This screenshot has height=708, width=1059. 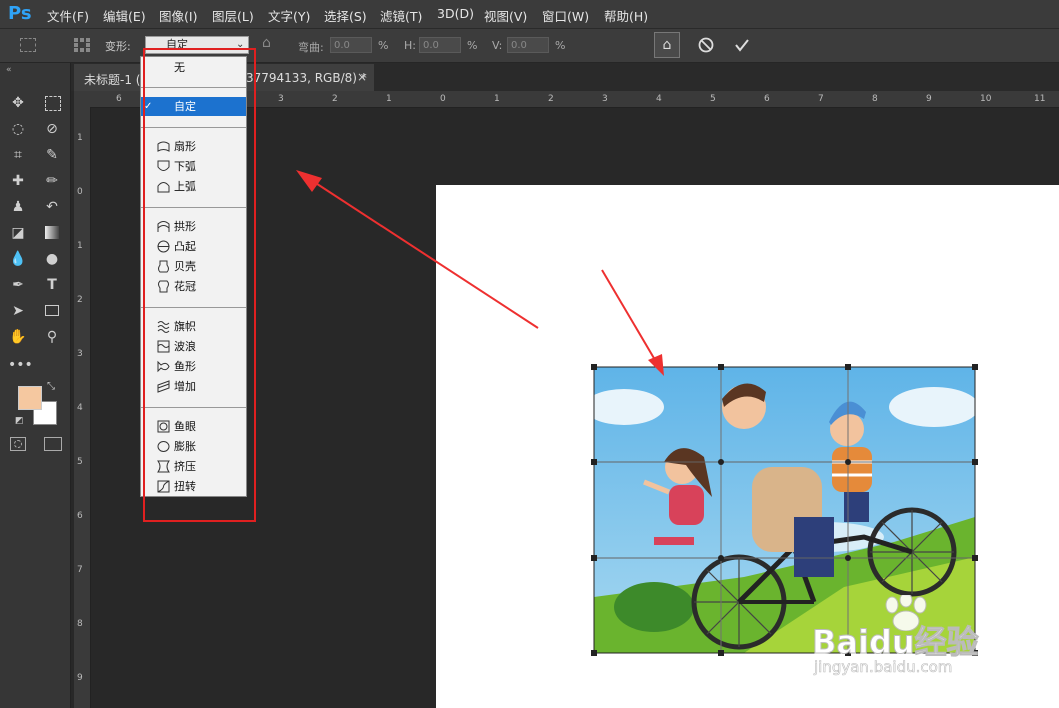 I want to click on brush-tool-icon: ✏, so click(x=52, y=181).